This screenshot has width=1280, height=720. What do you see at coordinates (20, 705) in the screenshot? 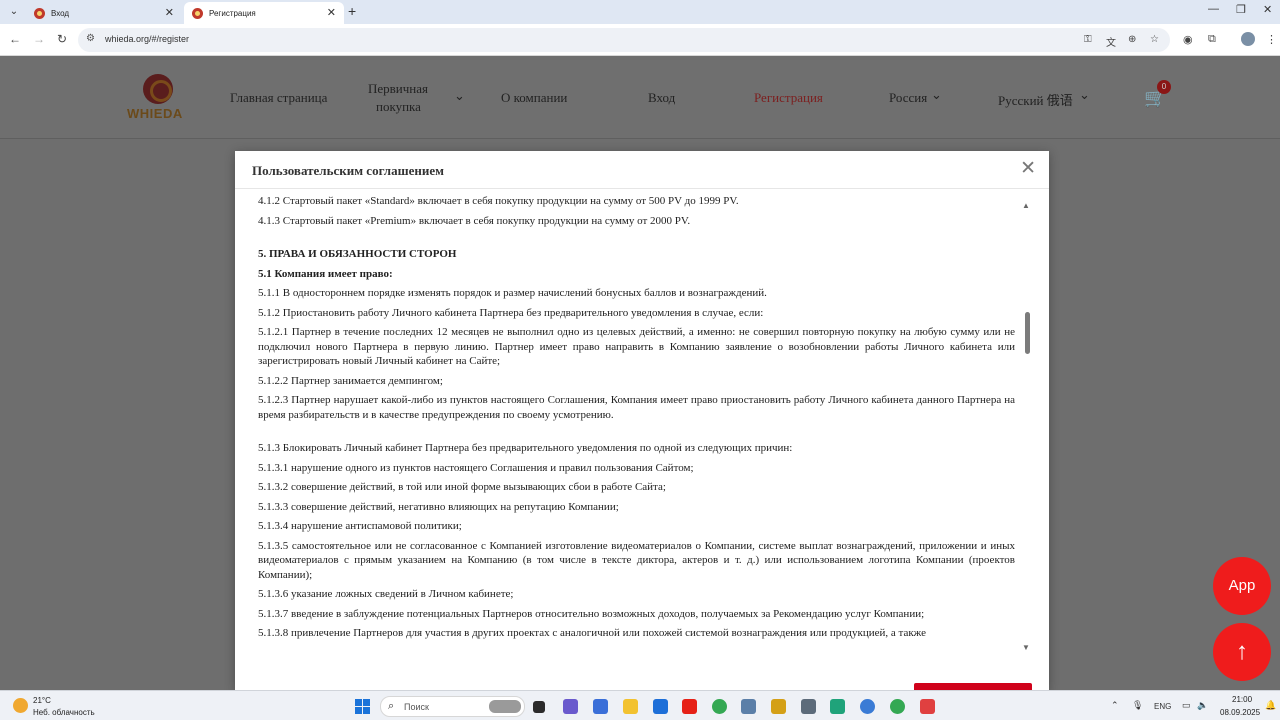
I see `weather-icon` at bounding box center [20, 705].